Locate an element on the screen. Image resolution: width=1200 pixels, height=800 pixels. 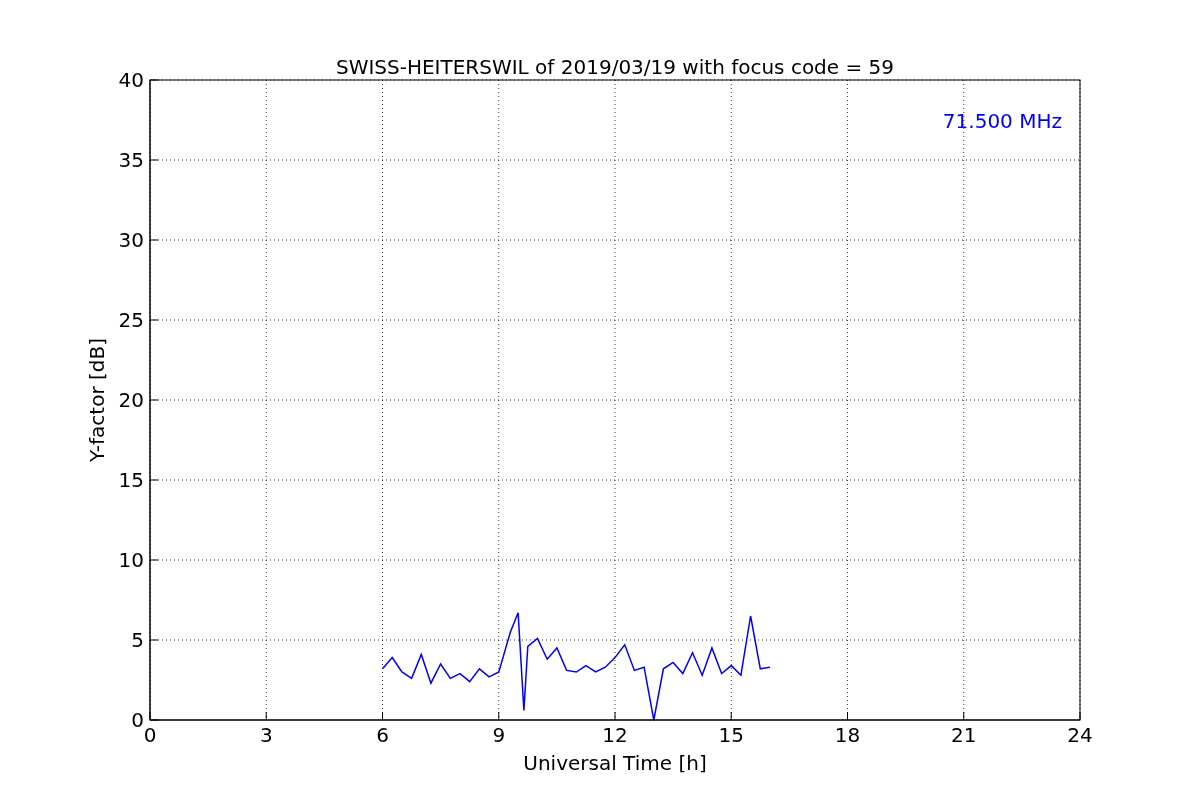
x-tick-label: 9 is located at coordinates (499, 735).